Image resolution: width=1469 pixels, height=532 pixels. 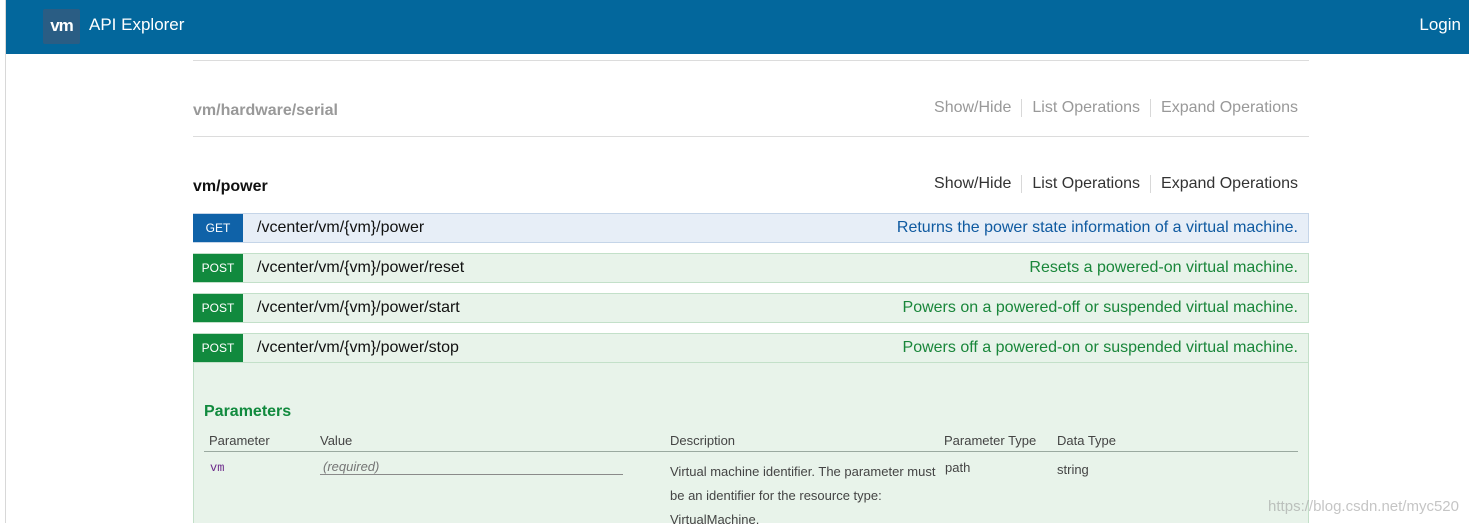 What do you see at coordinates (217, 468) in the screenshot?
I see `parameter-name: vm` at bounding box center [217, 468].